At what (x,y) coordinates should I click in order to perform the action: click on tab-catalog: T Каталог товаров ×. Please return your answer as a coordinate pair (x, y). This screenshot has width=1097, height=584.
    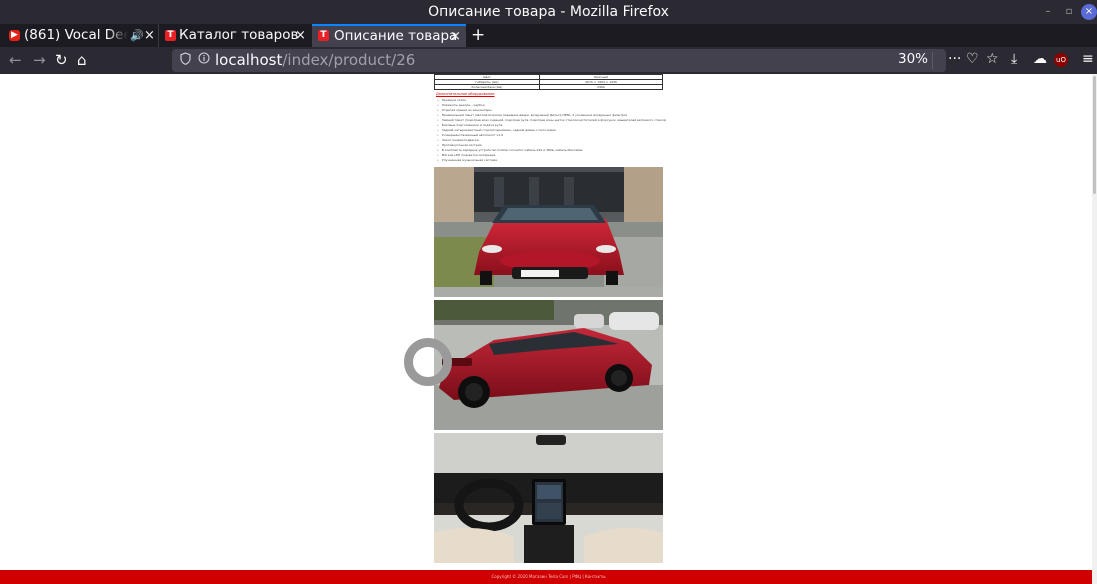
    Looking at the image, I should click on (233, 35).